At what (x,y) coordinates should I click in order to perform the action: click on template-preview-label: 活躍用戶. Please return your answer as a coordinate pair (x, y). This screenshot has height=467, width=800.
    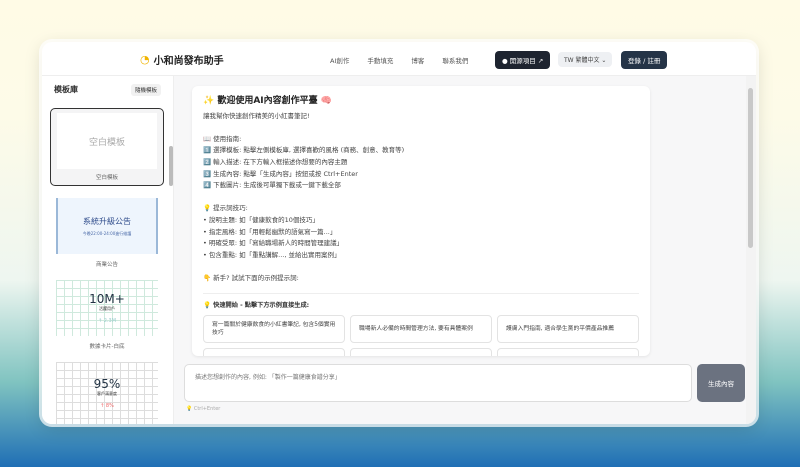
    Looking at the image, I should click on (107, 308).